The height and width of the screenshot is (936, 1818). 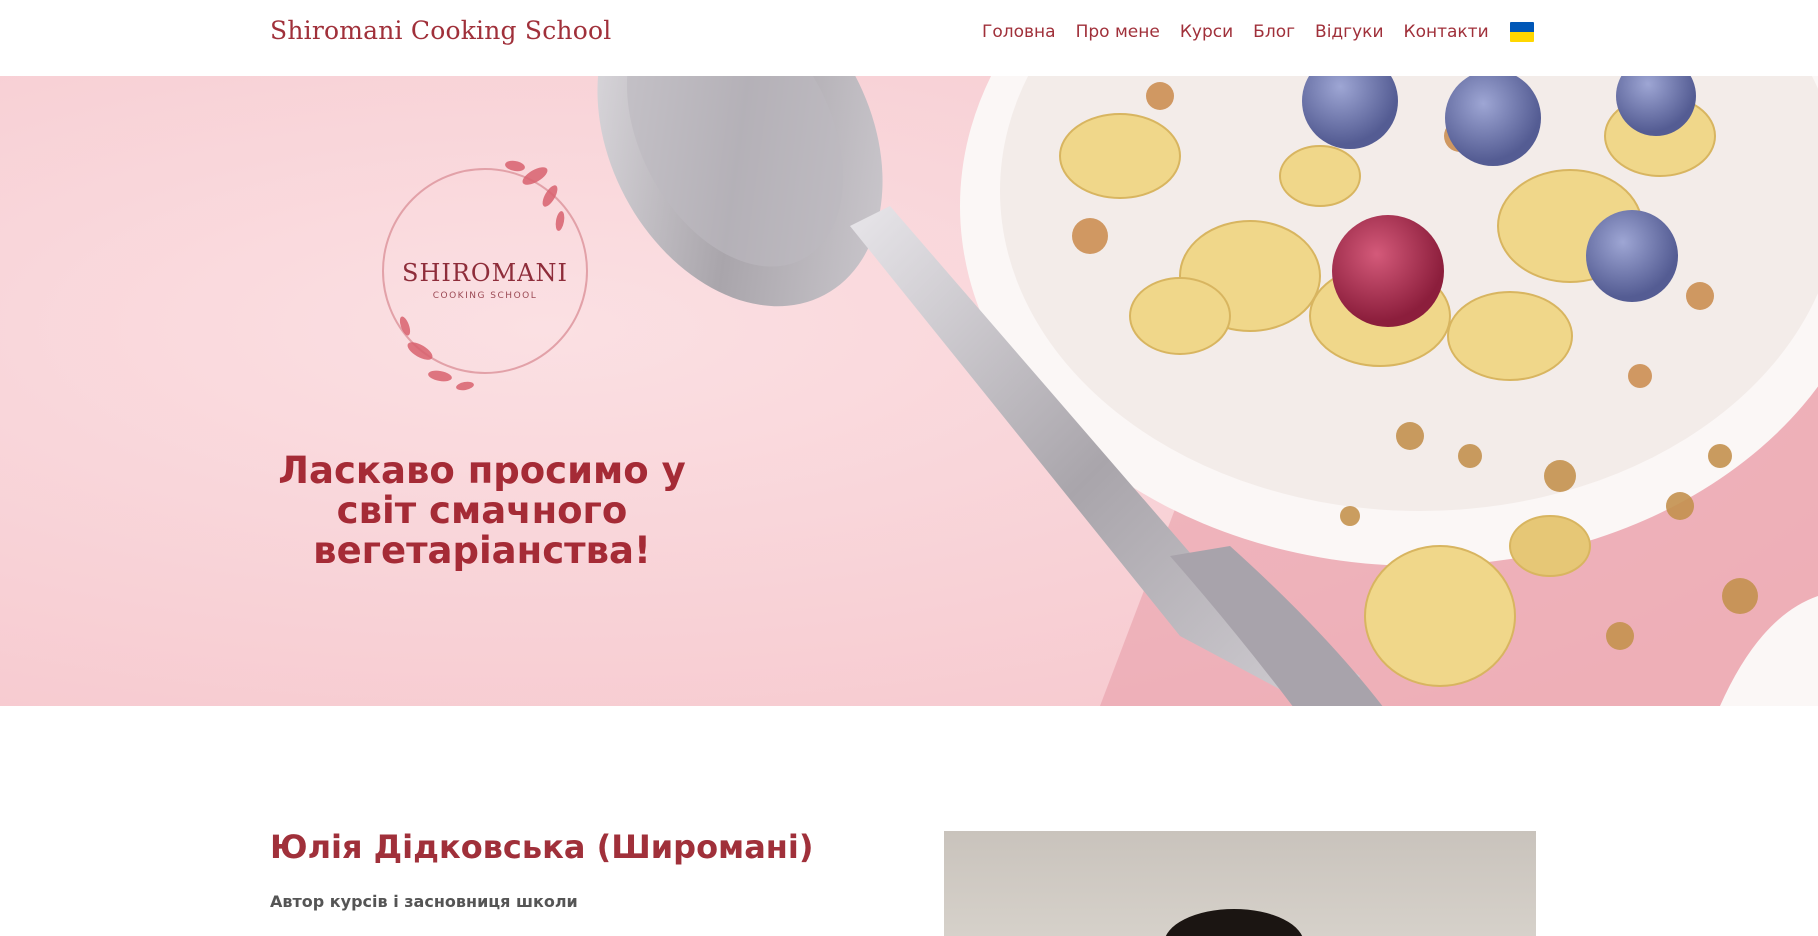 I want to click on logo-text: SHIROMANI, so click(x=485, y=273).